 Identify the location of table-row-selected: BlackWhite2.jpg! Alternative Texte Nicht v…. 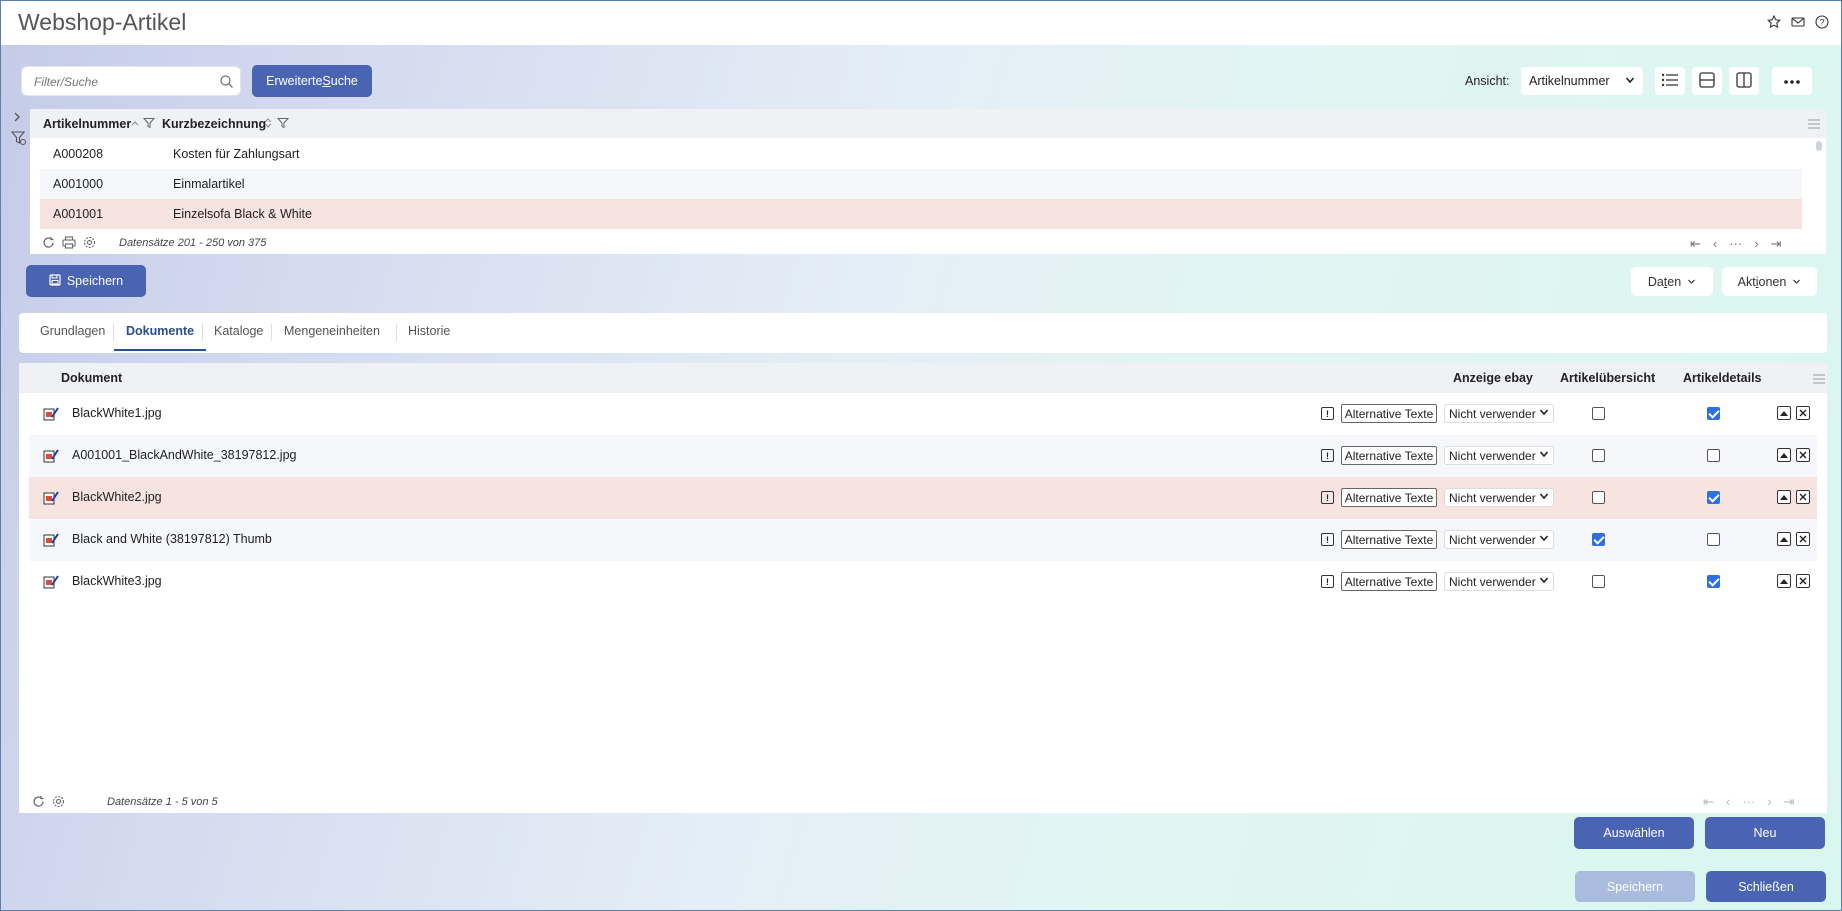
(923, 498).